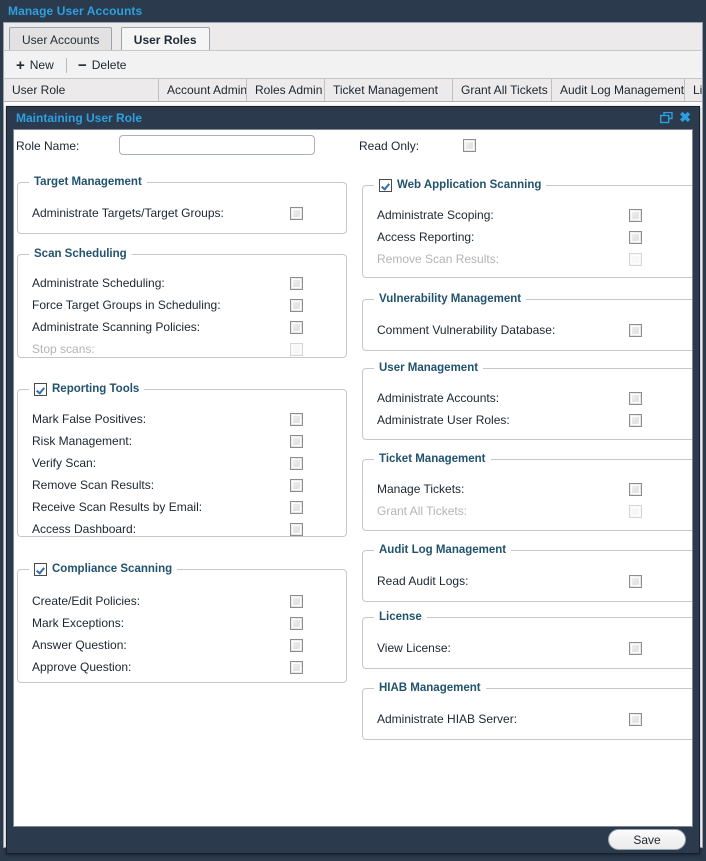 The height and width of the screenshot is (861, 706). I want to click on tab-label: User Roles, so click(165, 40).